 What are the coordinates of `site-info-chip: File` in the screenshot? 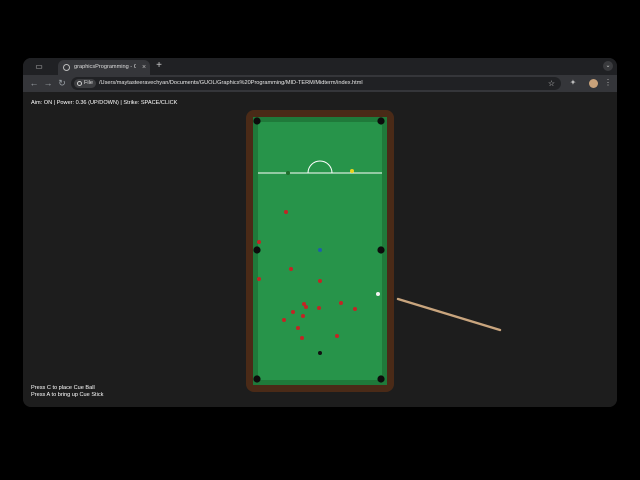 It's located at (85, 83).